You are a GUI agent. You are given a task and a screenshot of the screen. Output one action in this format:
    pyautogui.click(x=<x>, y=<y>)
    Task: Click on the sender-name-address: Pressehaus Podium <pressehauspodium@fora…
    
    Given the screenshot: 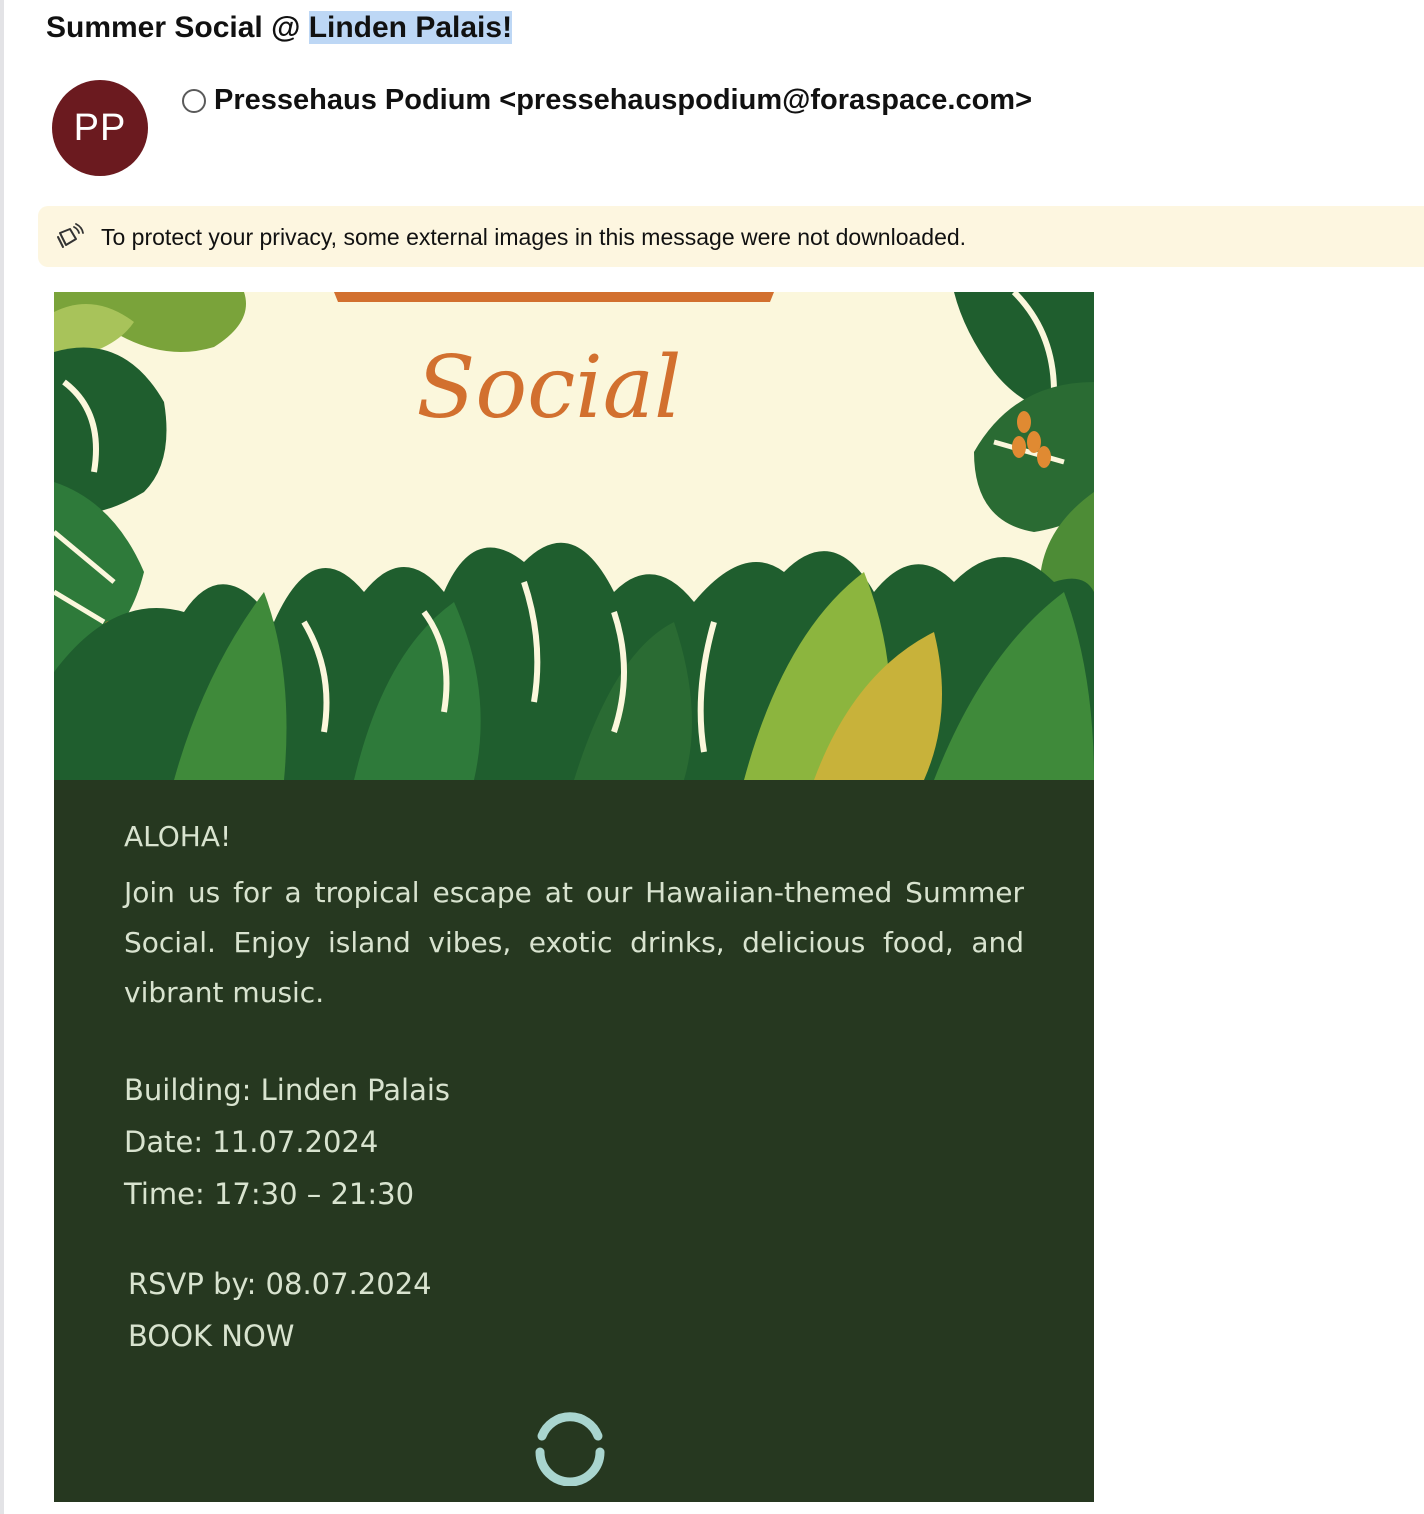 What is the action you would take?
    pyautogui.click(x=623, y=100)
    